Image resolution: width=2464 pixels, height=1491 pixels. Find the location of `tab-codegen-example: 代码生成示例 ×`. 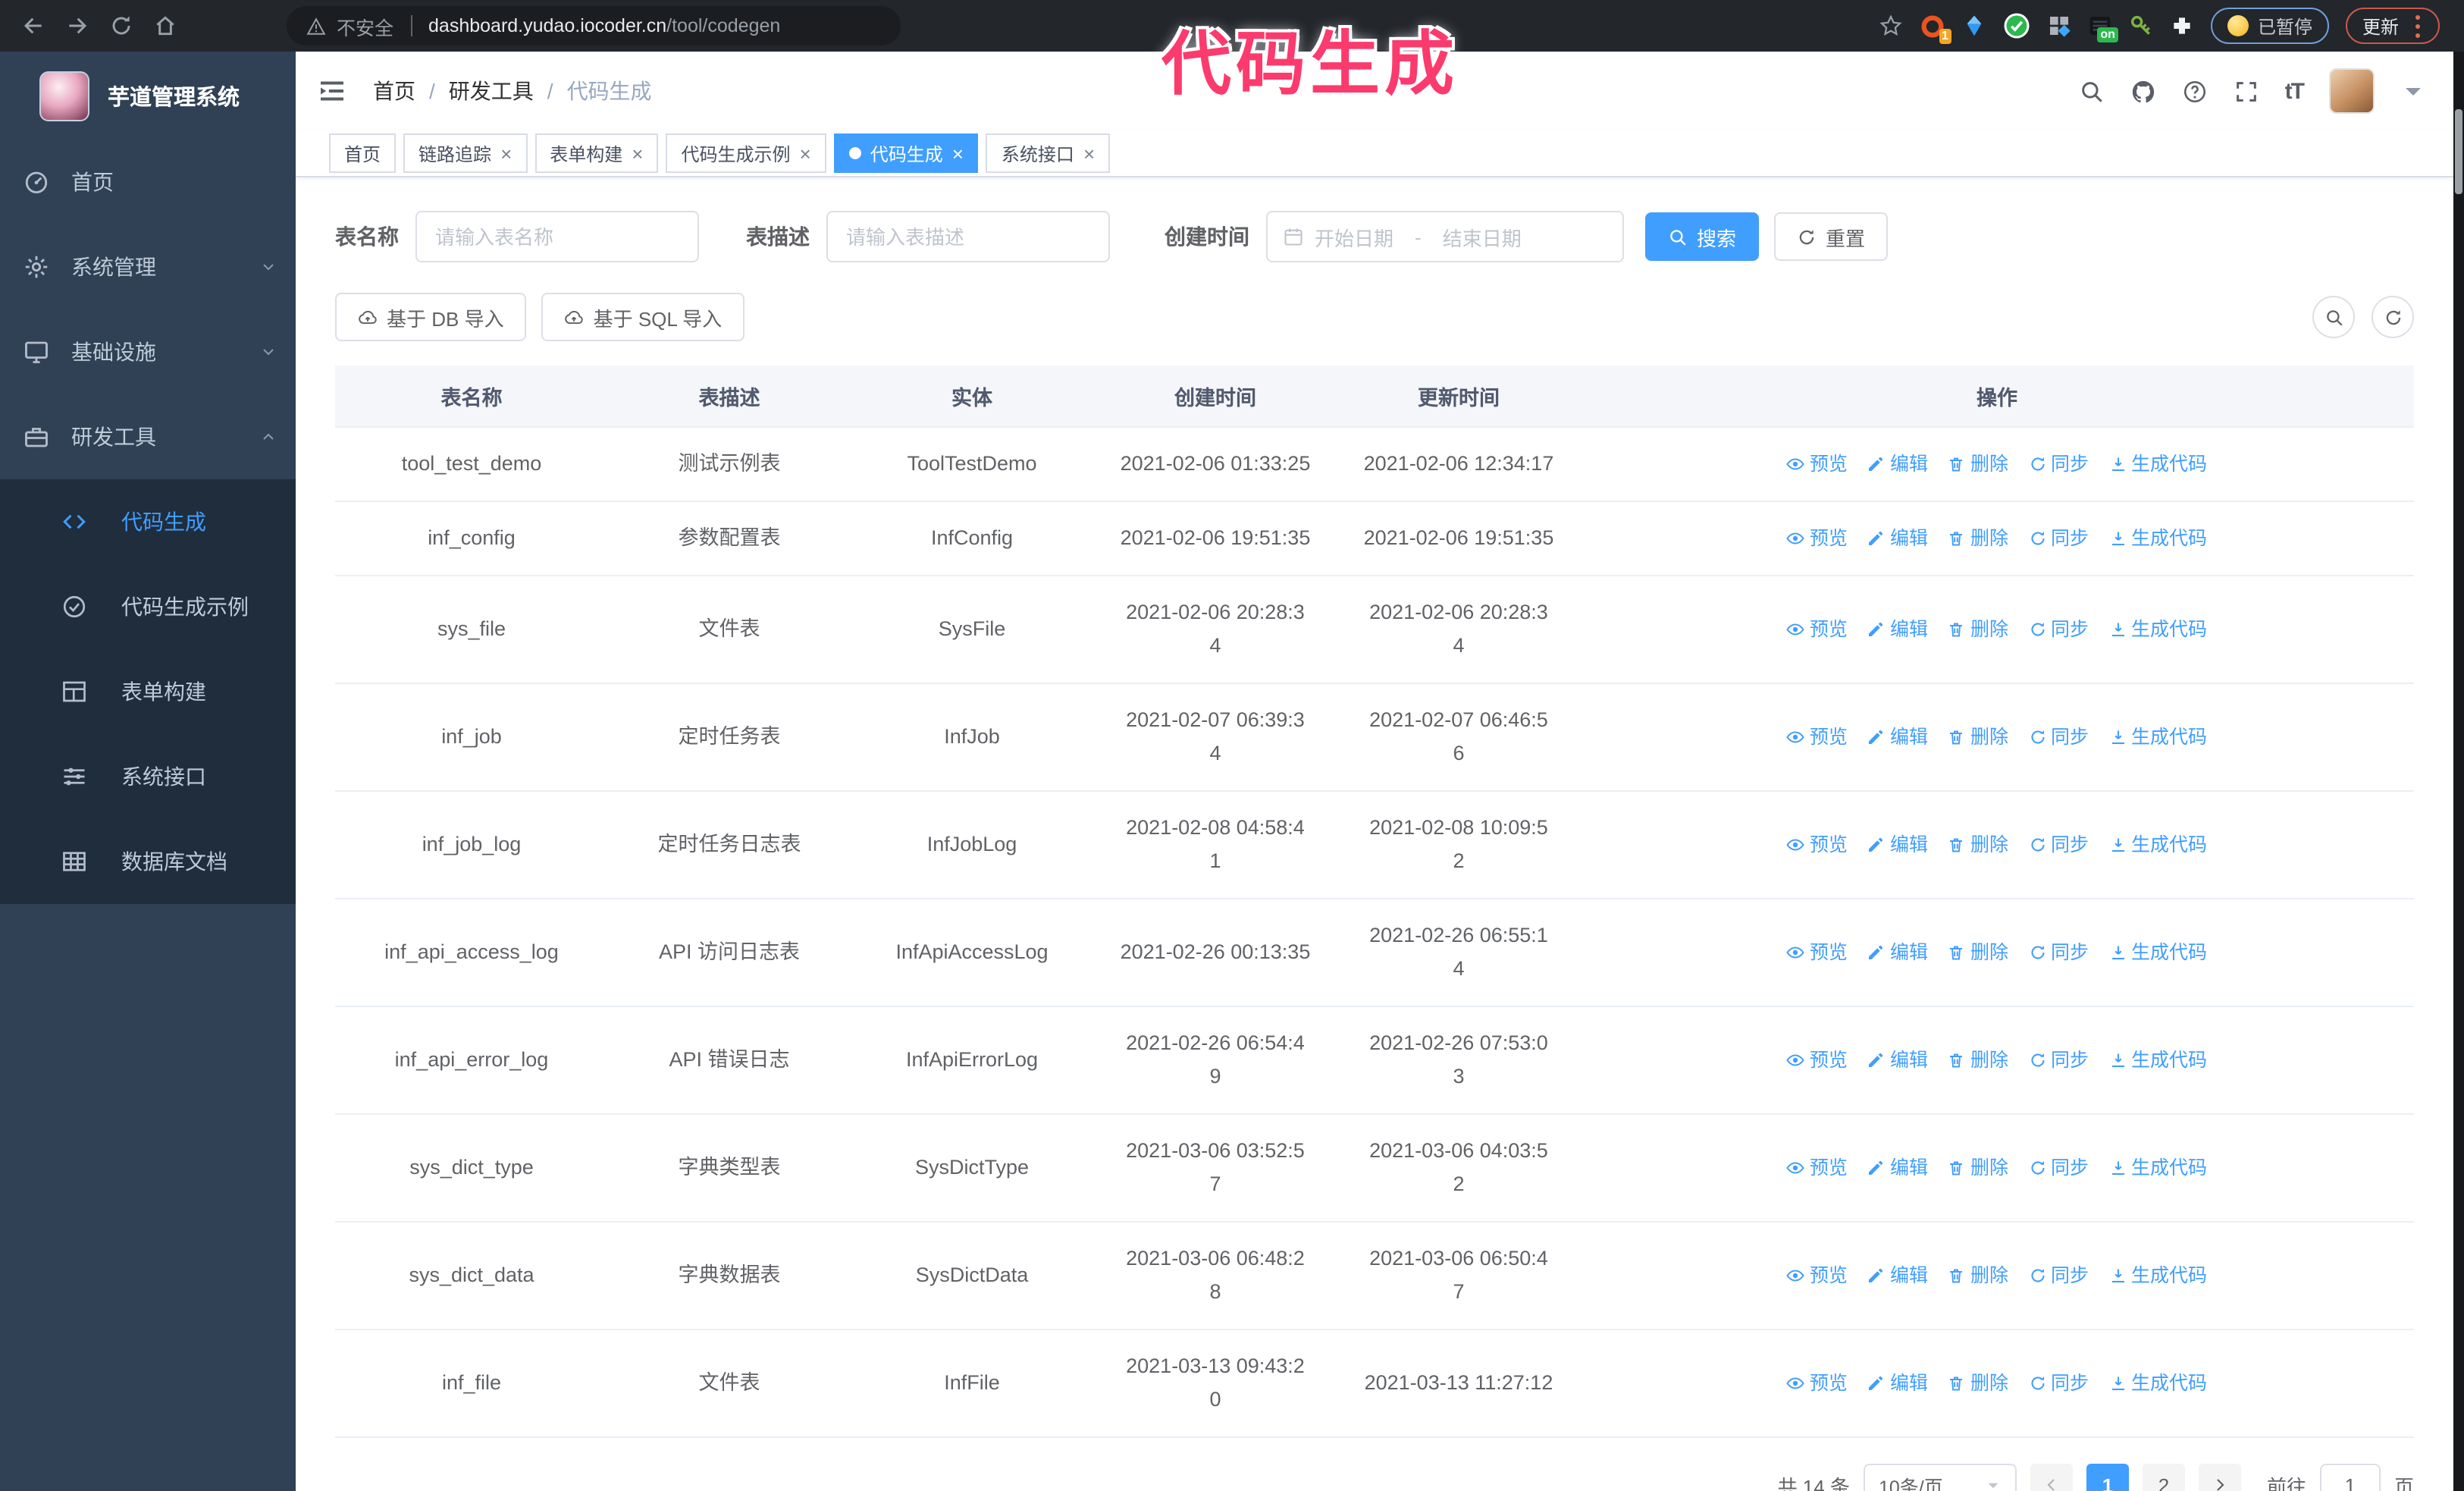

tab-codegen-example: 代码生成示例 × is located at coordinates (746, 153).